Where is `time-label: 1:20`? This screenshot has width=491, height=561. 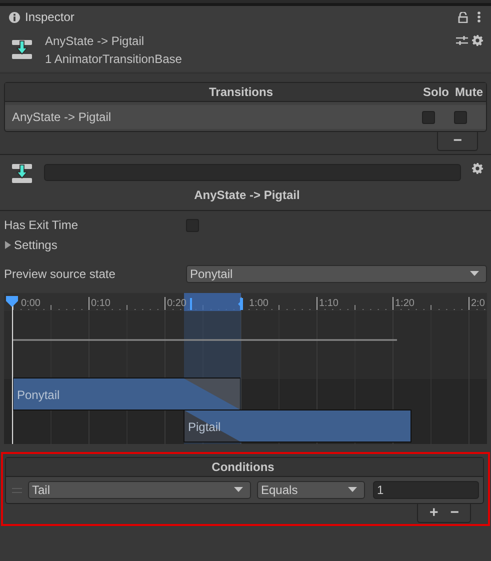 time-label: 1:20 is located at coordinates (404, 303).